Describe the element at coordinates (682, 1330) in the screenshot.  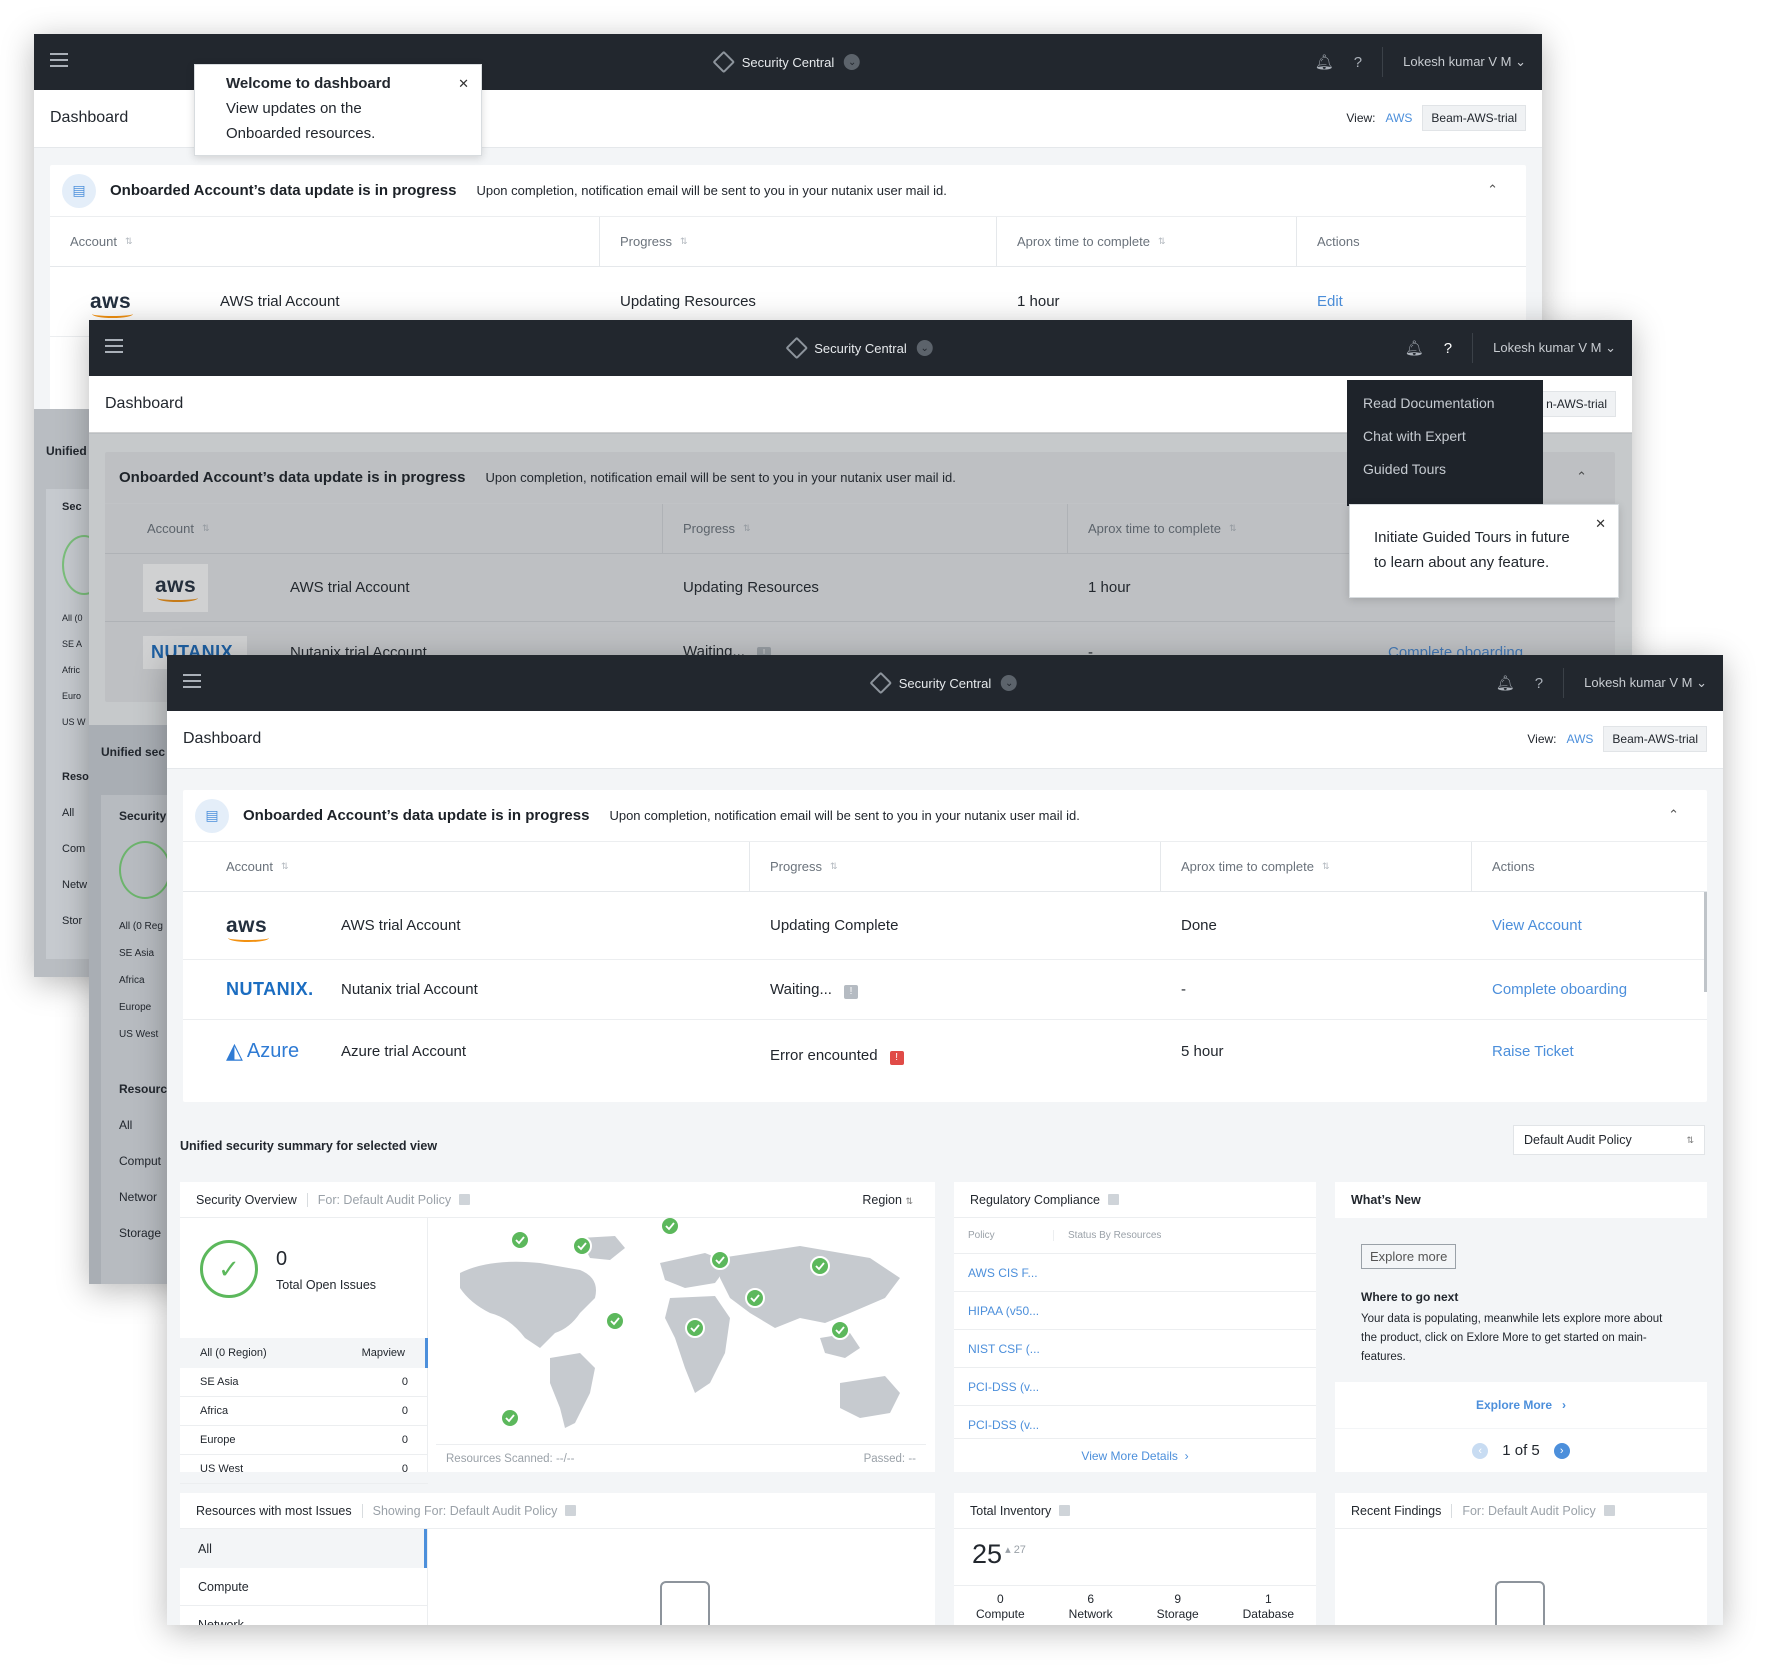
I see `world-map` at that location.